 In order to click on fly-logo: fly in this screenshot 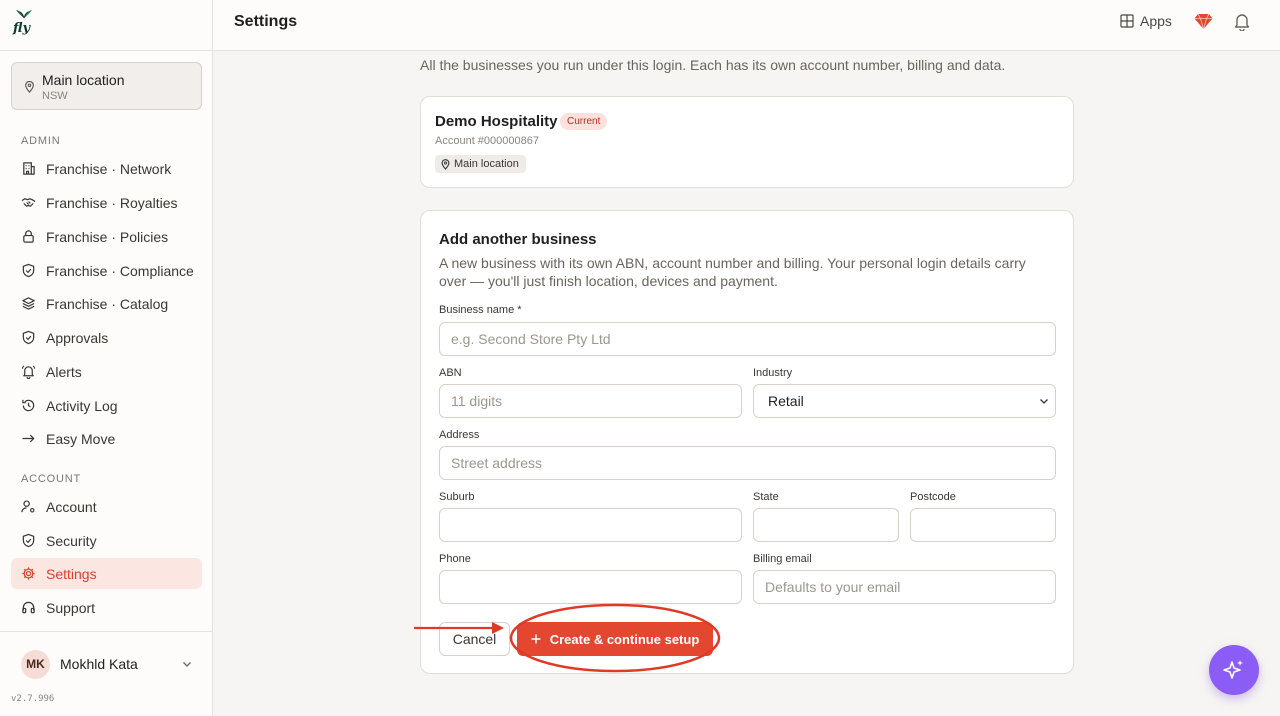, I will do `click(25, 24)`.